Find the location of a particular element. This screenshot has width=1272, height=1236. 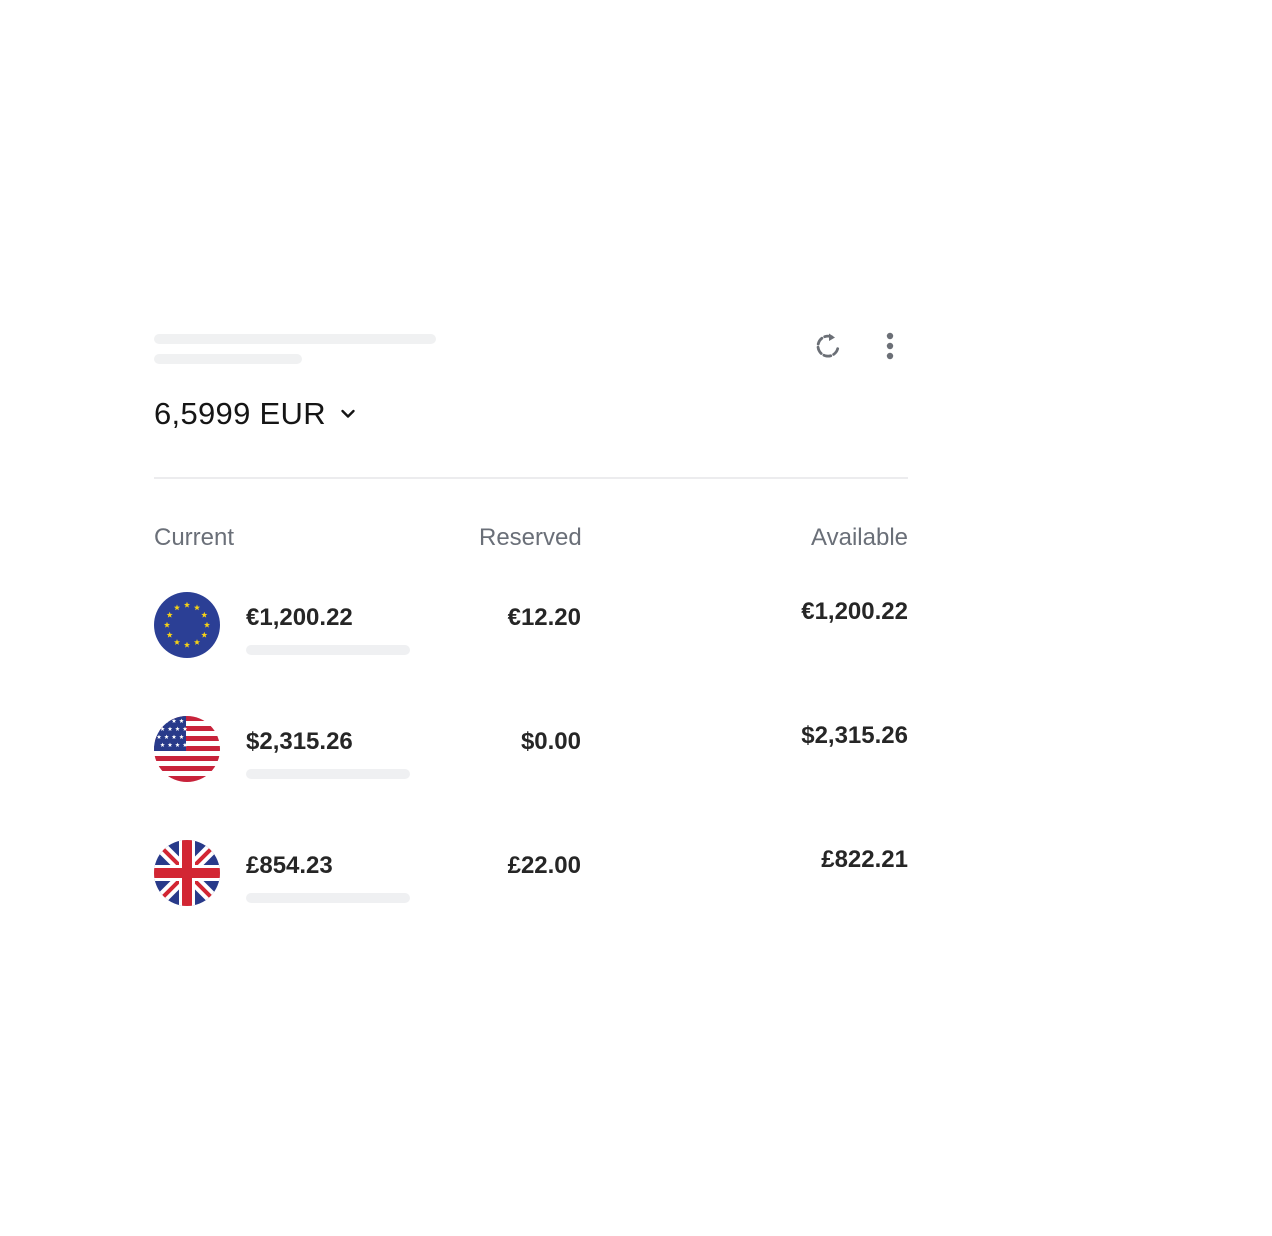

rate-value: 6,5999 EUR is located at coordinates (240, 413).